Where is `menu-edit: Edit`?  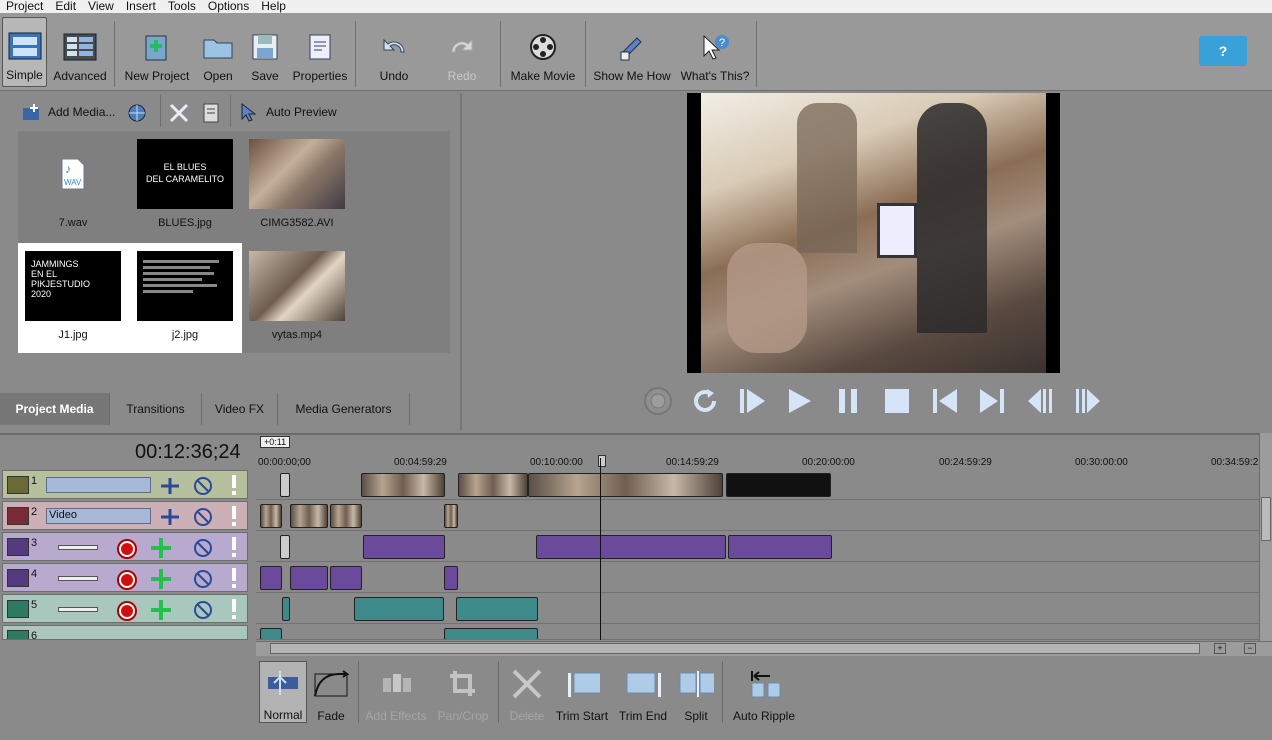
menu-edit: Edit is located at coordinates (65, 6).